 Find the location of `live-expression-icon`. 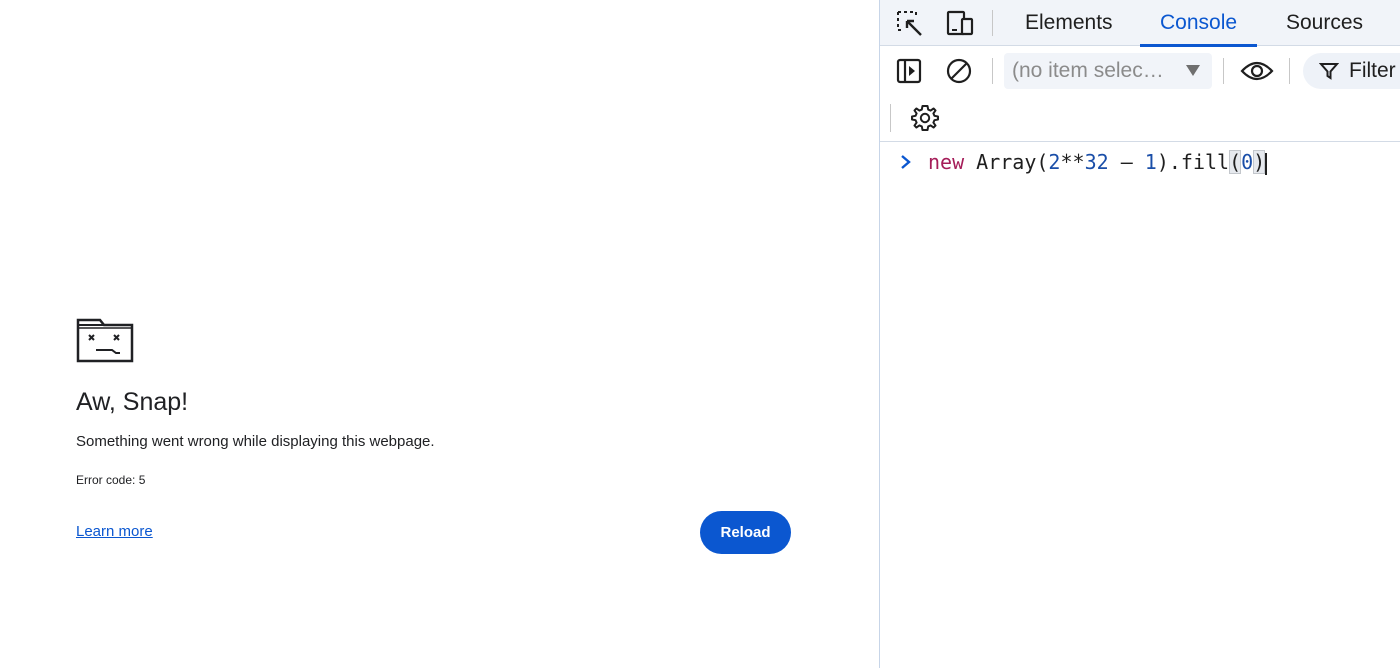

live-expression-icon is located at coordinates (1257, 71).